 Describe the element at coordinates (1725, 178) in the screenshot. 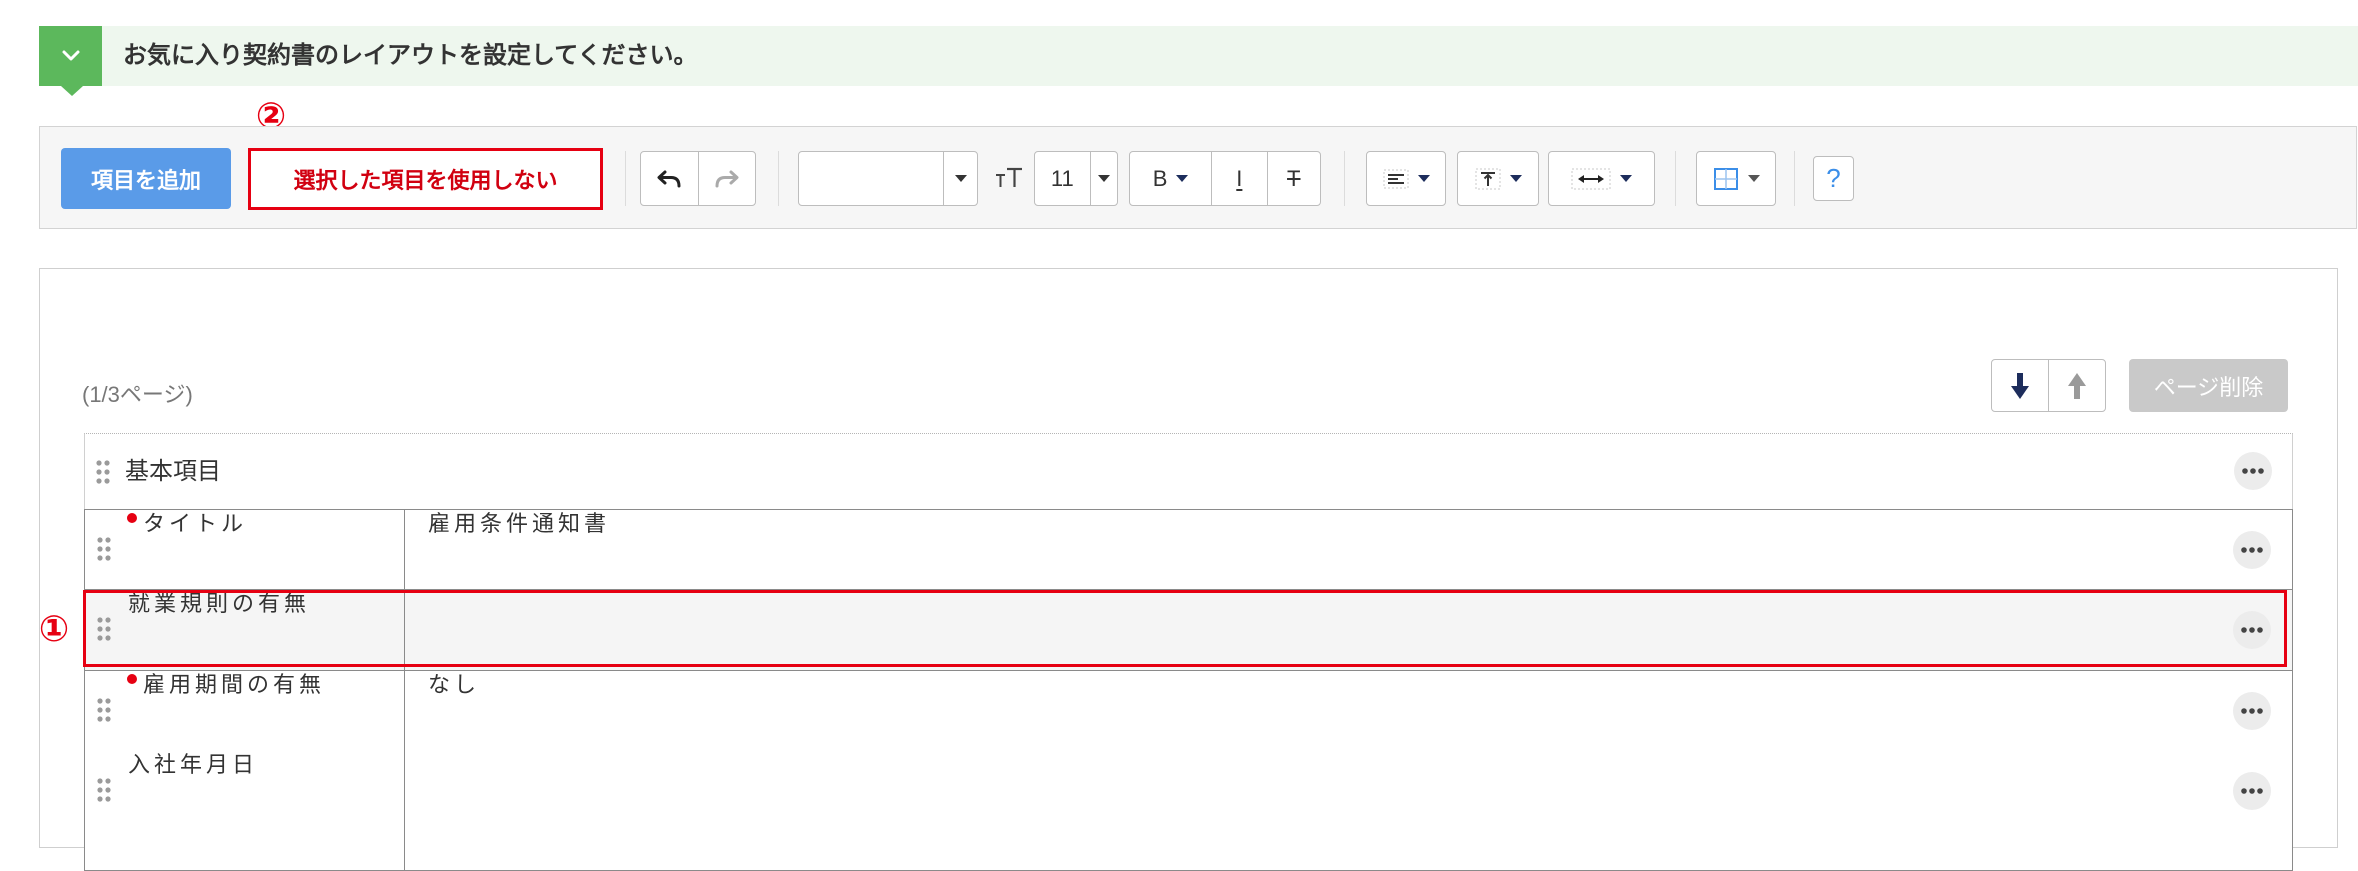

I see `border-grid-icon` at that location.